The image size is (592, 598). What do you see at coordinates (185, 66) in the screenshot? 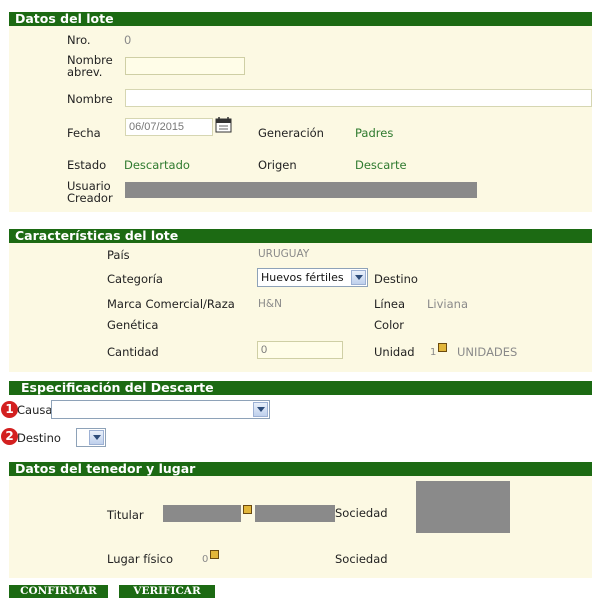
I see `nombre-abrev-input` at bounding box center [185, 66].